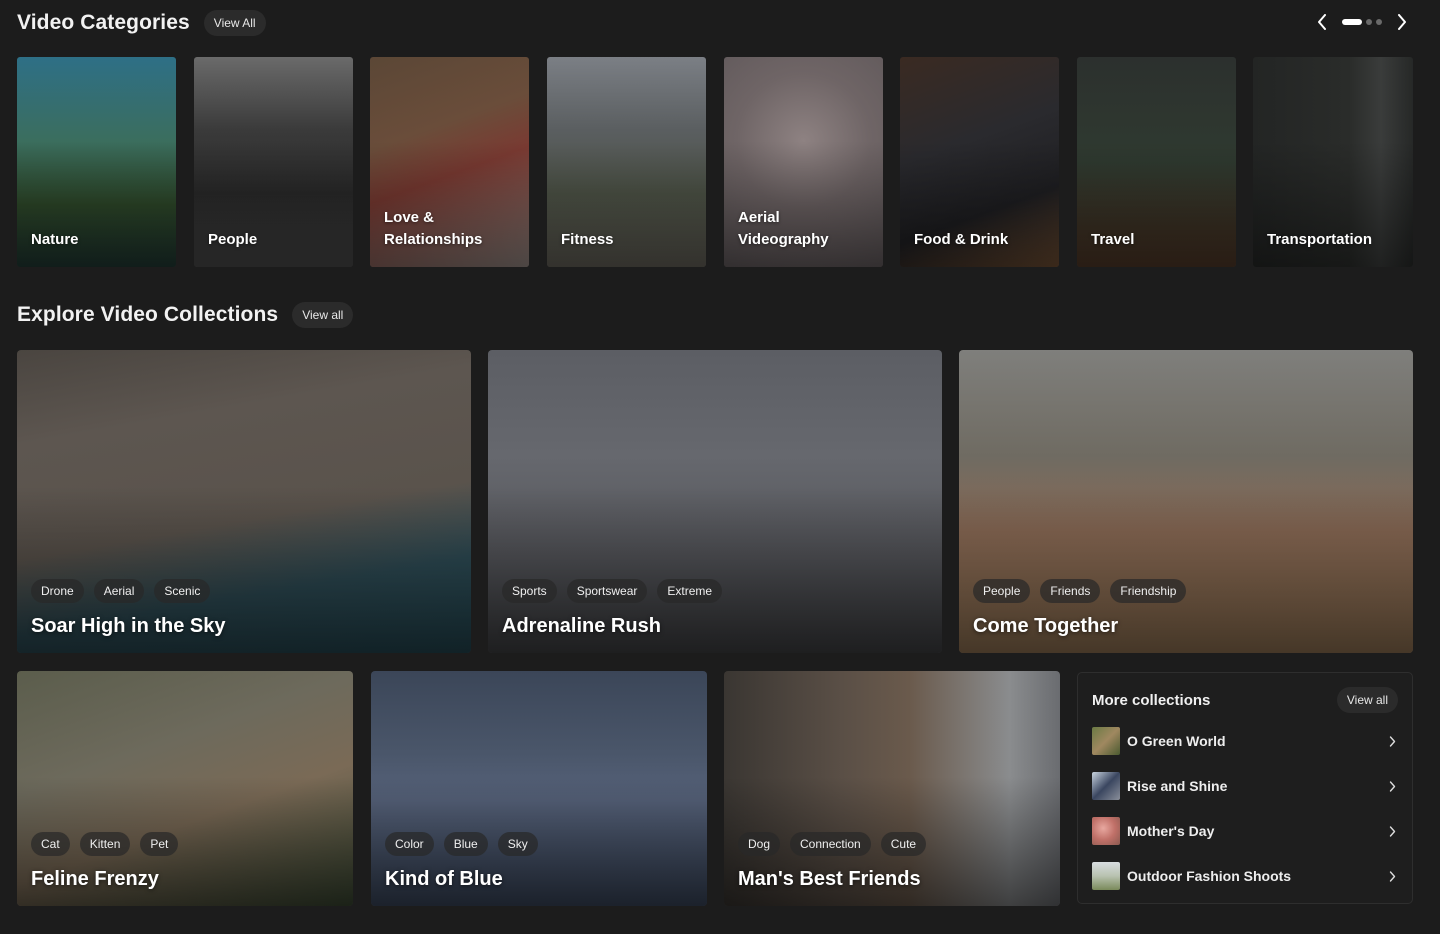 This screenshot has width=1440, height=934. What do you see at coordinates (1245, 741) in the screenshot?
I see `more-collection-item-o-green-world: O Green World` at bounding box center [1245, 741].